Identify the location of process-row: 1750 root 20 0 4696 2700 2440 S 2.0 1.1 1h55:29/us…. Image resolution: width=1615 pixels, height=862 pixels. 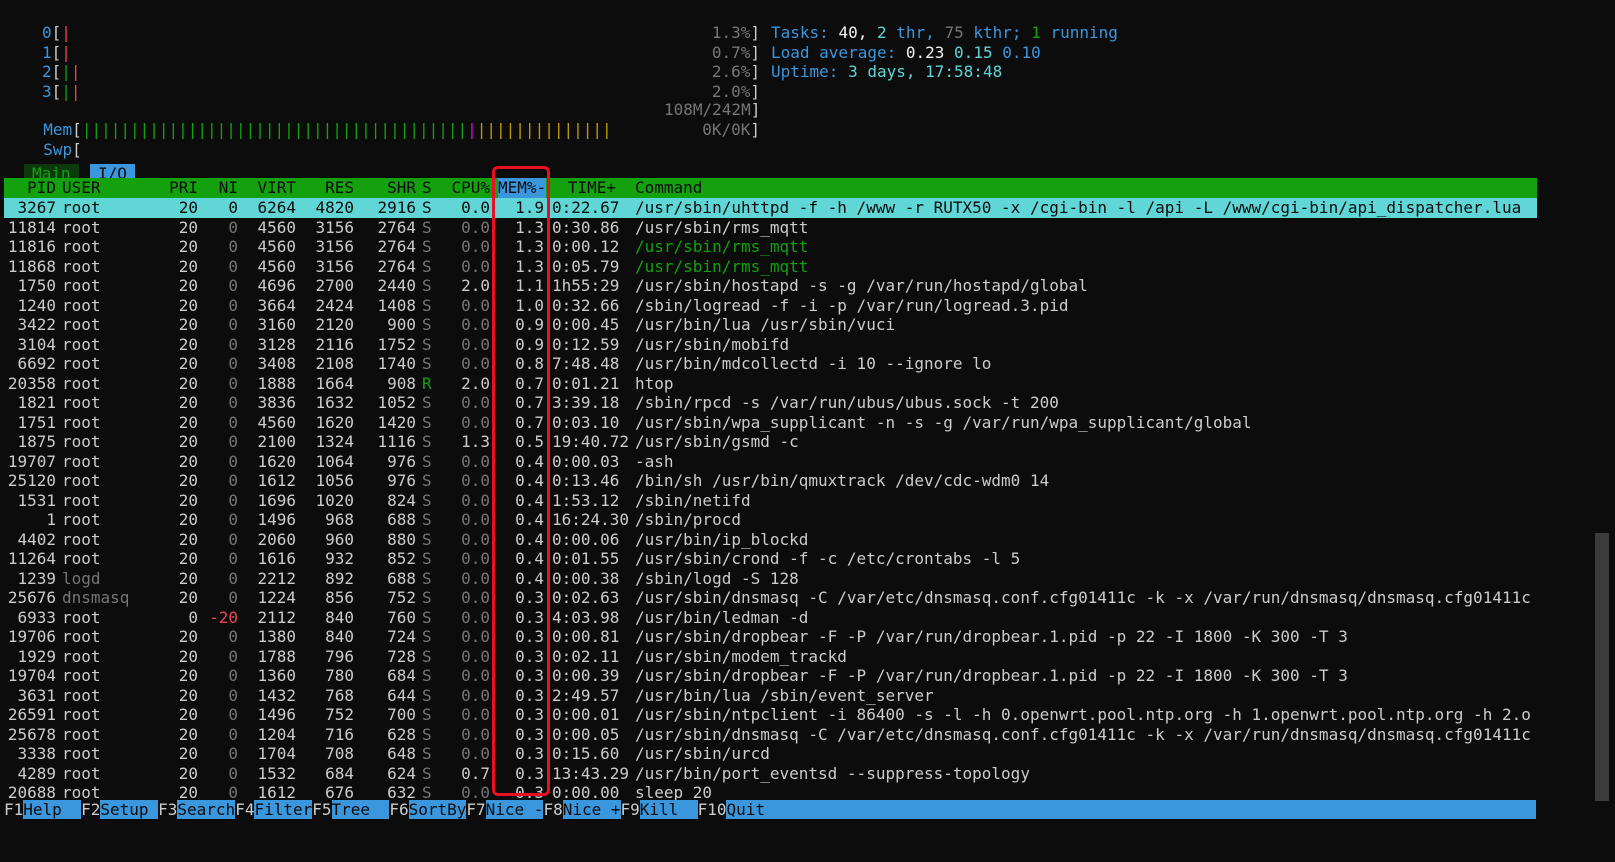
(770, 286).